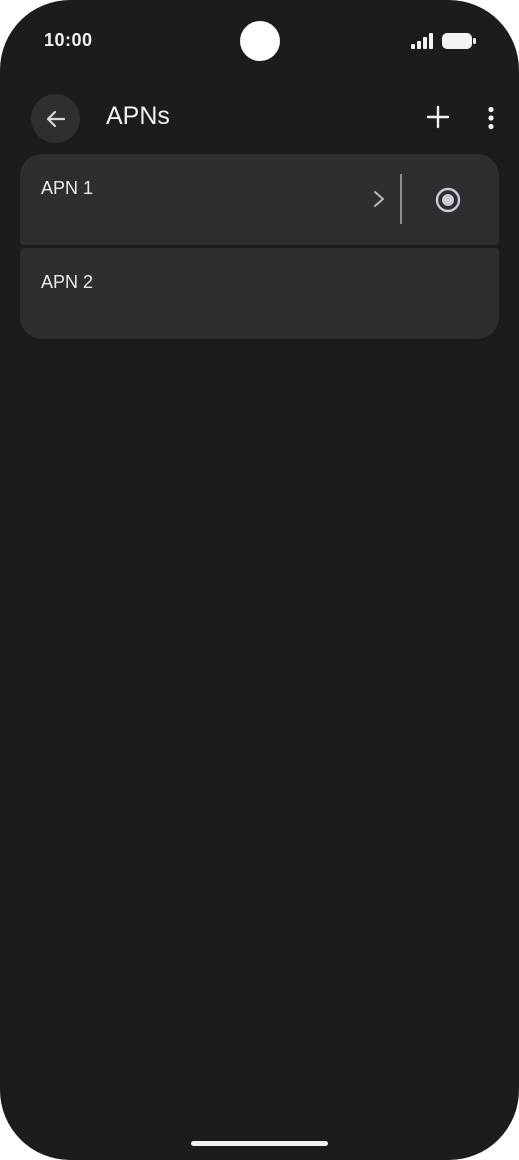  What do you see at coordinates (260, 41) in the screenshot?
I see `camera-cutout` at bounding box center [260, 41].